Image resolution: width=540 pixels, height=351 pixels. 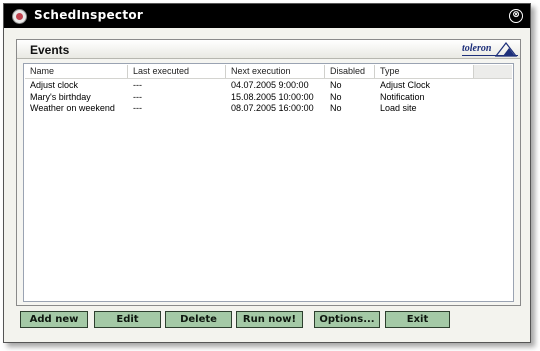 I want to click on column-header-filler, so click(x=493, y=71).